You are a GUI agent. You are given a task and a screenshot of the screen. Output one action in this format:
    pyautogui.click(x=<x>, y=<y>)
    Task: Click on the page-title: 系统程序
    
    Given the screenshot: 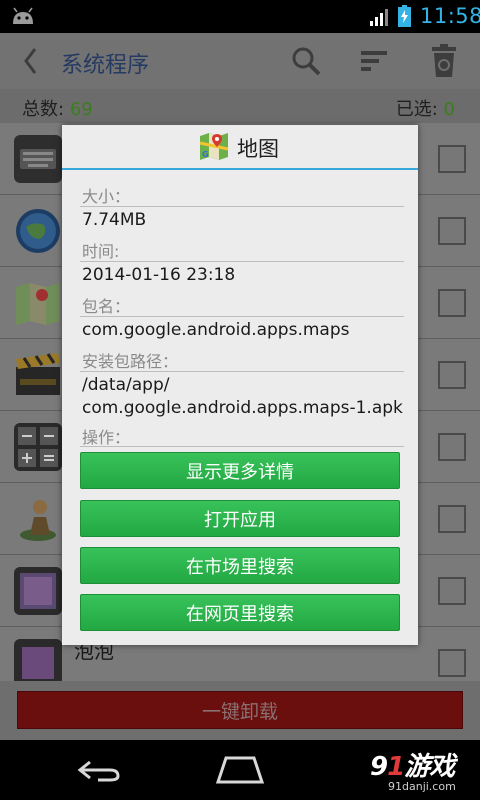 What is the action you would take?
    pyautogui.click(x=105, y=65)
    